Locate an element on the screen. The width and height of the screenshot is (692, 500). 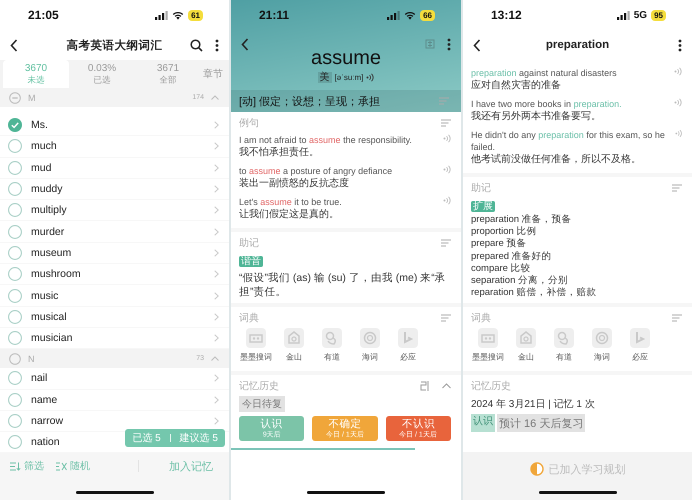
word-label: museum is located at coordinates (51, 252).